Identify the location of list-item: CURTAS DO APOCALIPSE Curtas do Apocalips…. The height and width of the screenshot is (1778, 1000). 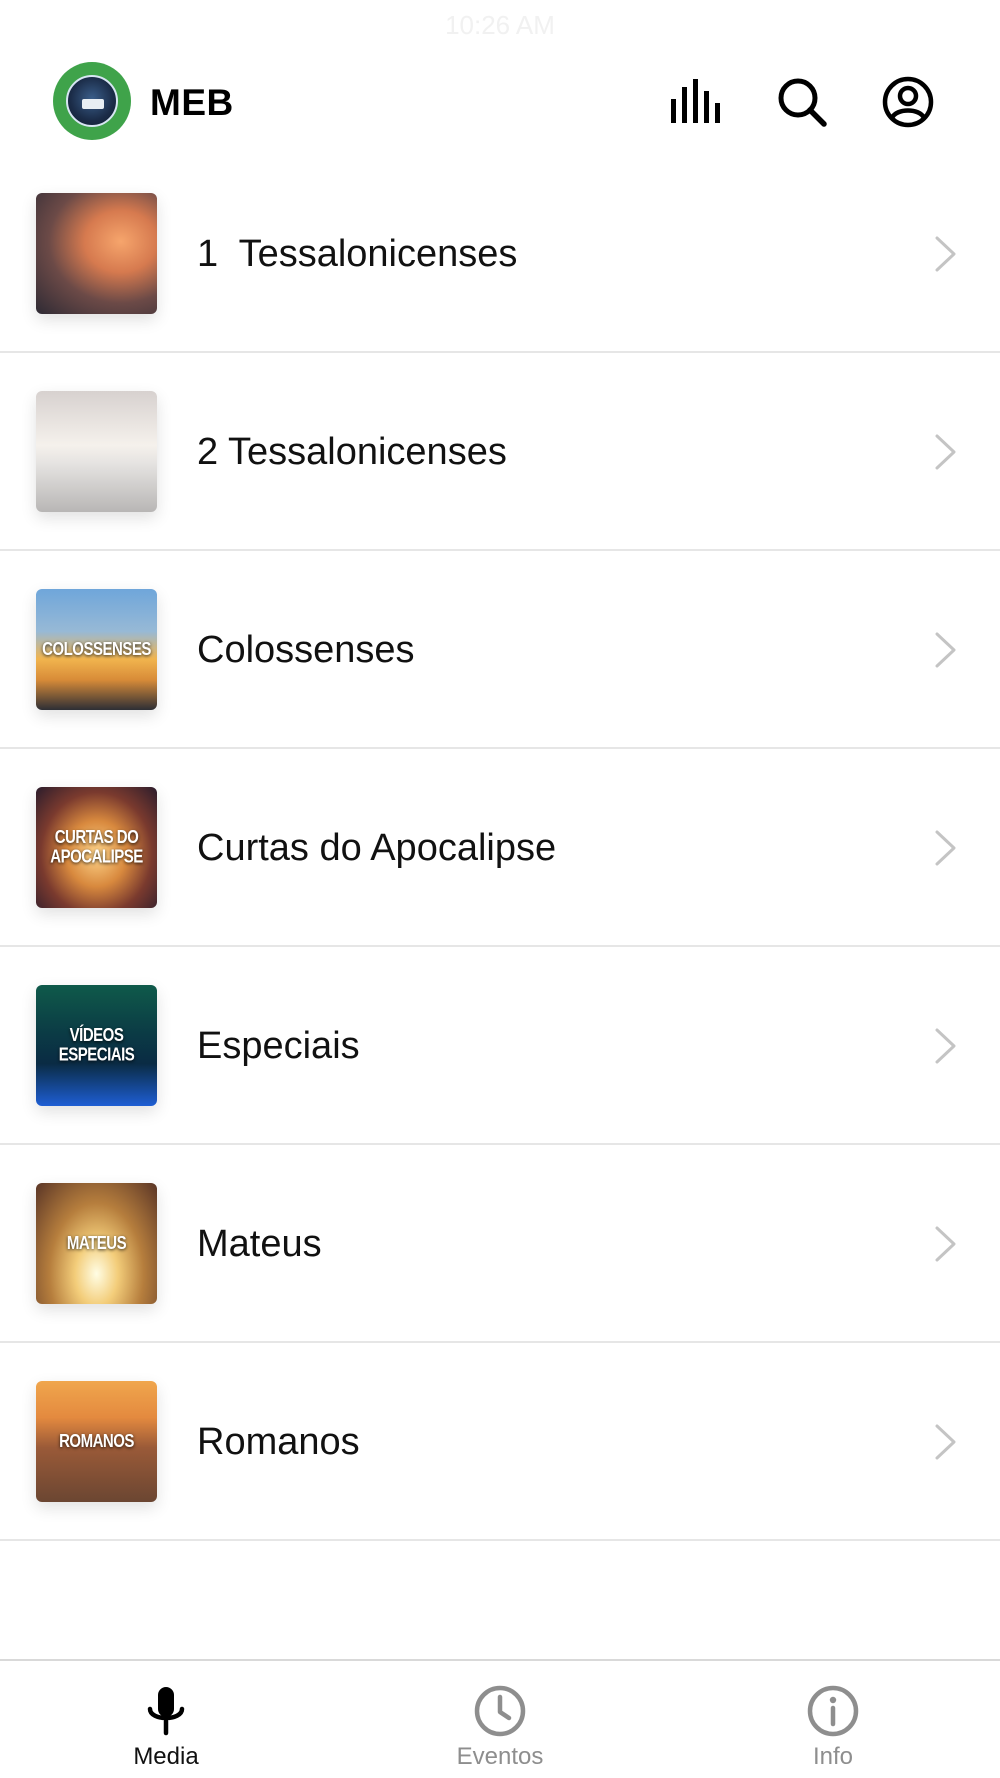
(500, 848).